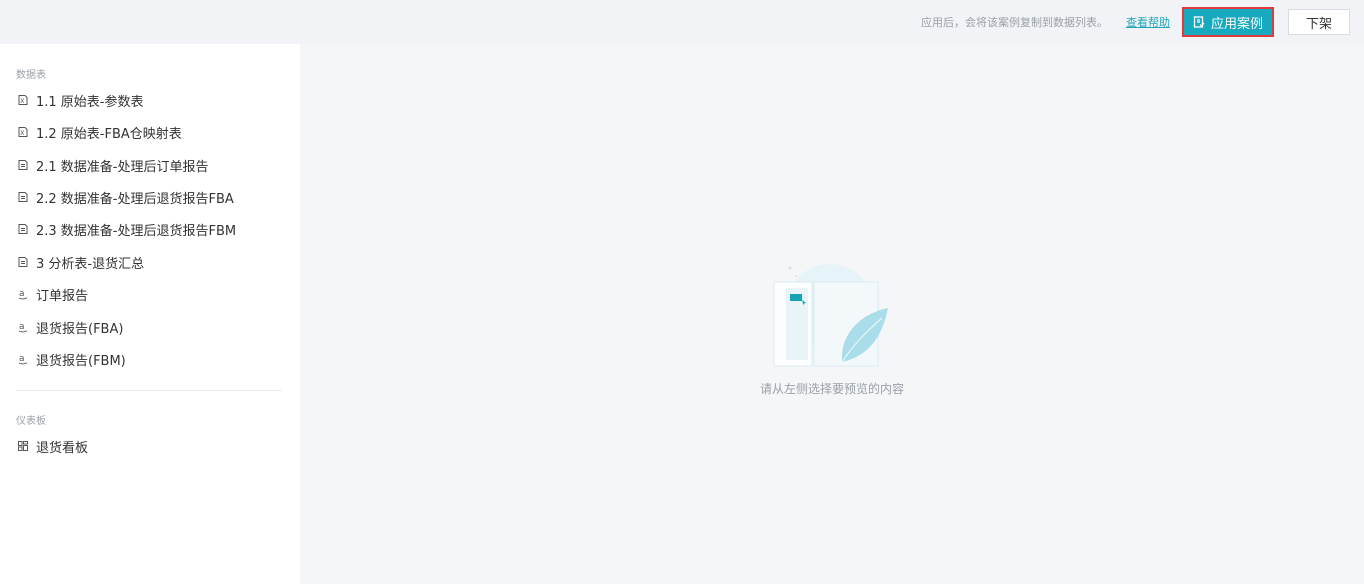  I want to click on sidebar-item-label: 3 分析表-退货汇总, so click(90, 264).